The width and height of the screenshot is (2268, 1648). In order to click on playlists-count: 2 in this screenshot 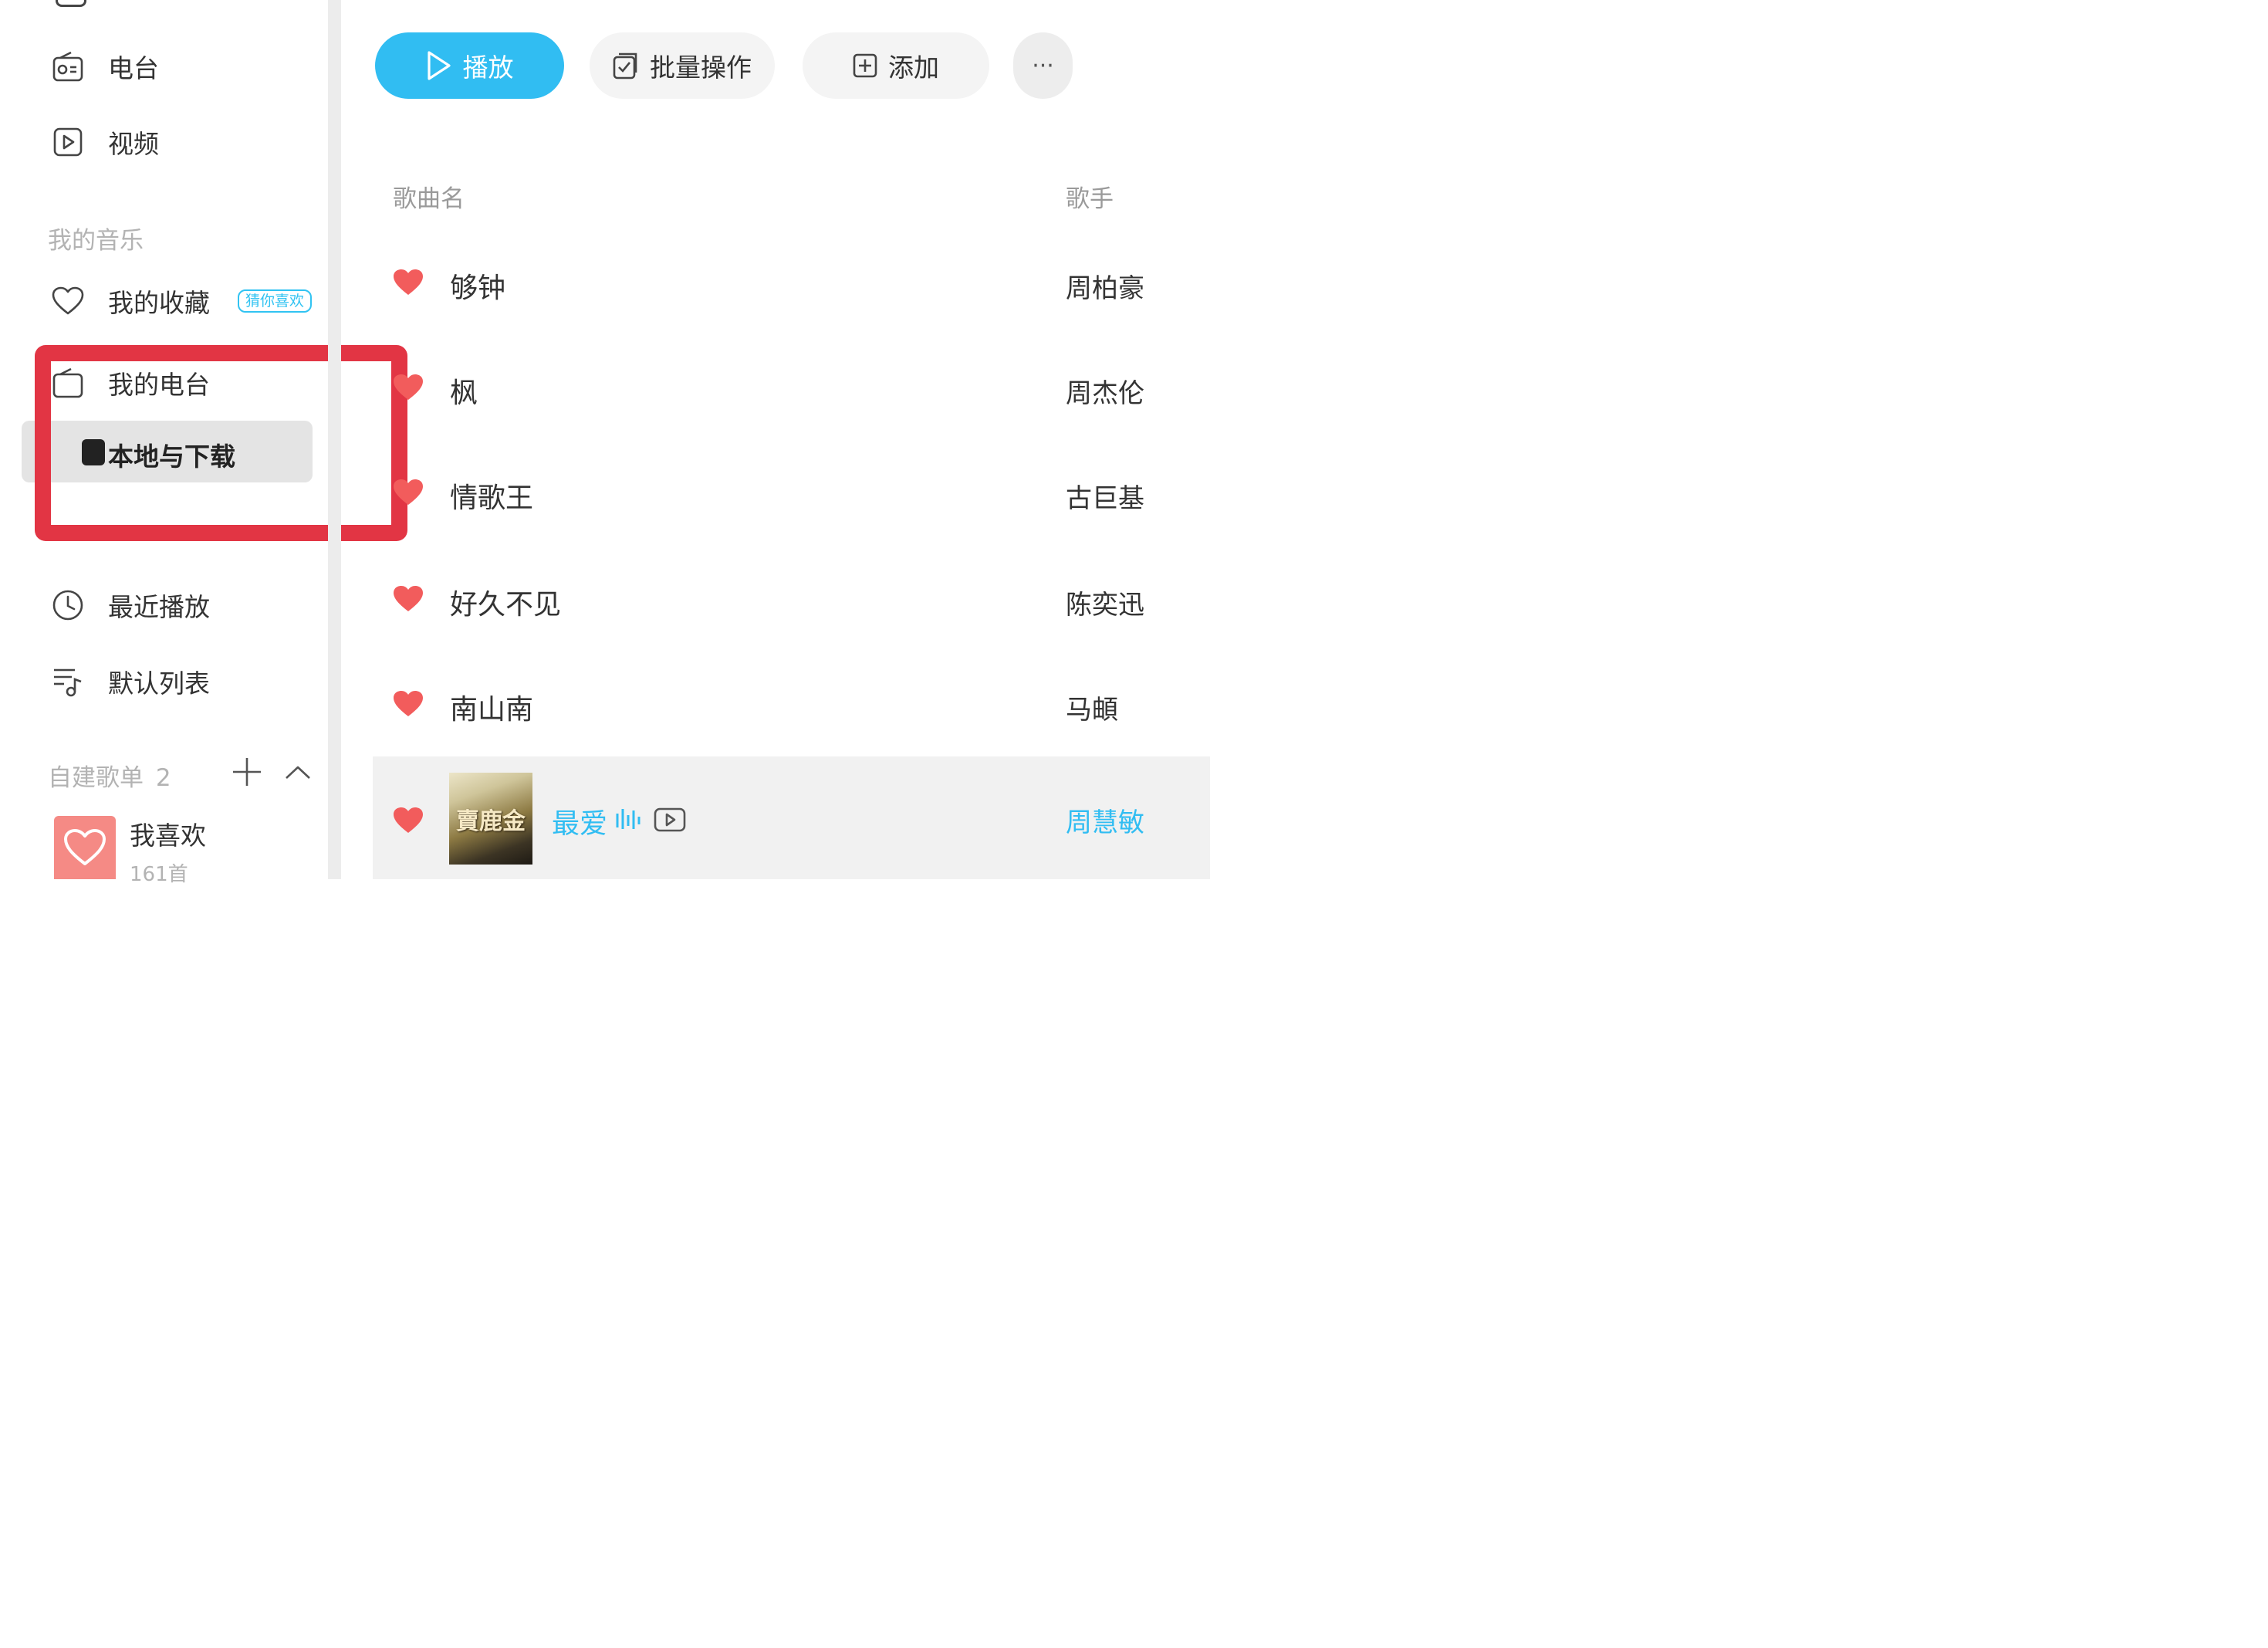, I will do `click(163, 778)`.